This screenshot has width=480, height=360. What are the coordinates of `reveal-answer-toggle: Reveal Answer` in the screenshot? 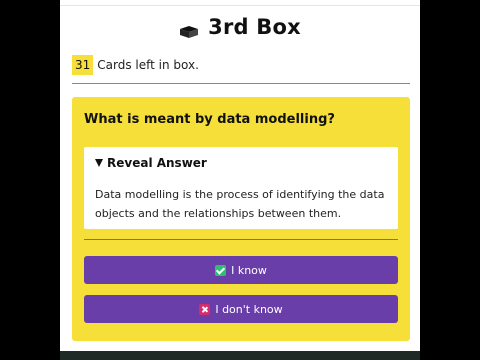 It's located at (151, 163).